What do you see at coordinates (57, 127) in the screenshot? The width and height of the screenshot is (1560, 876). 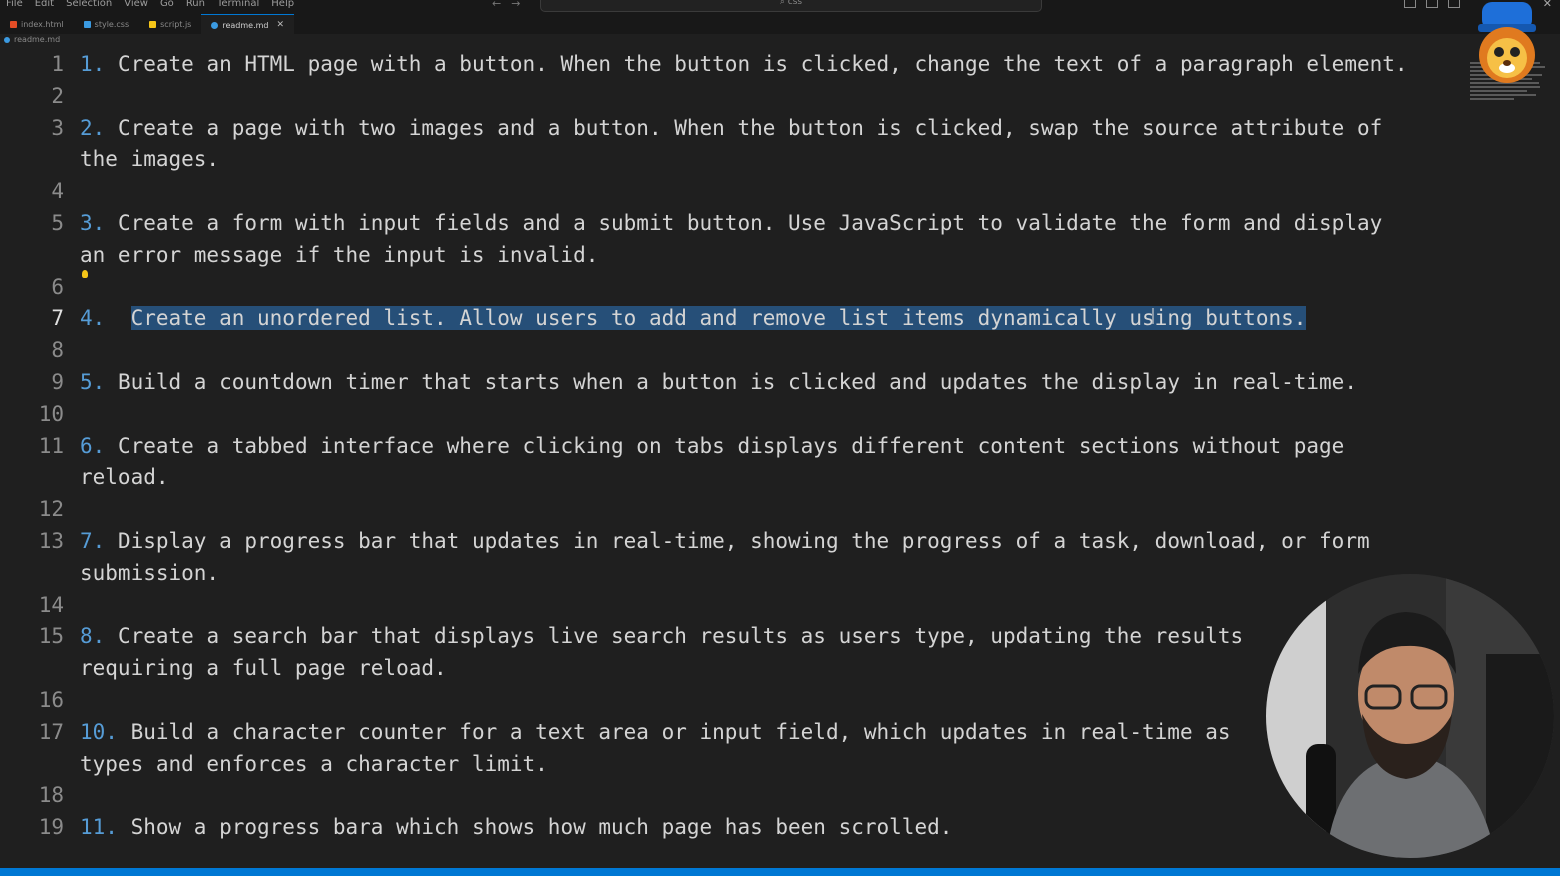 I see `line-number: 3` at bounding box center [57, 127].